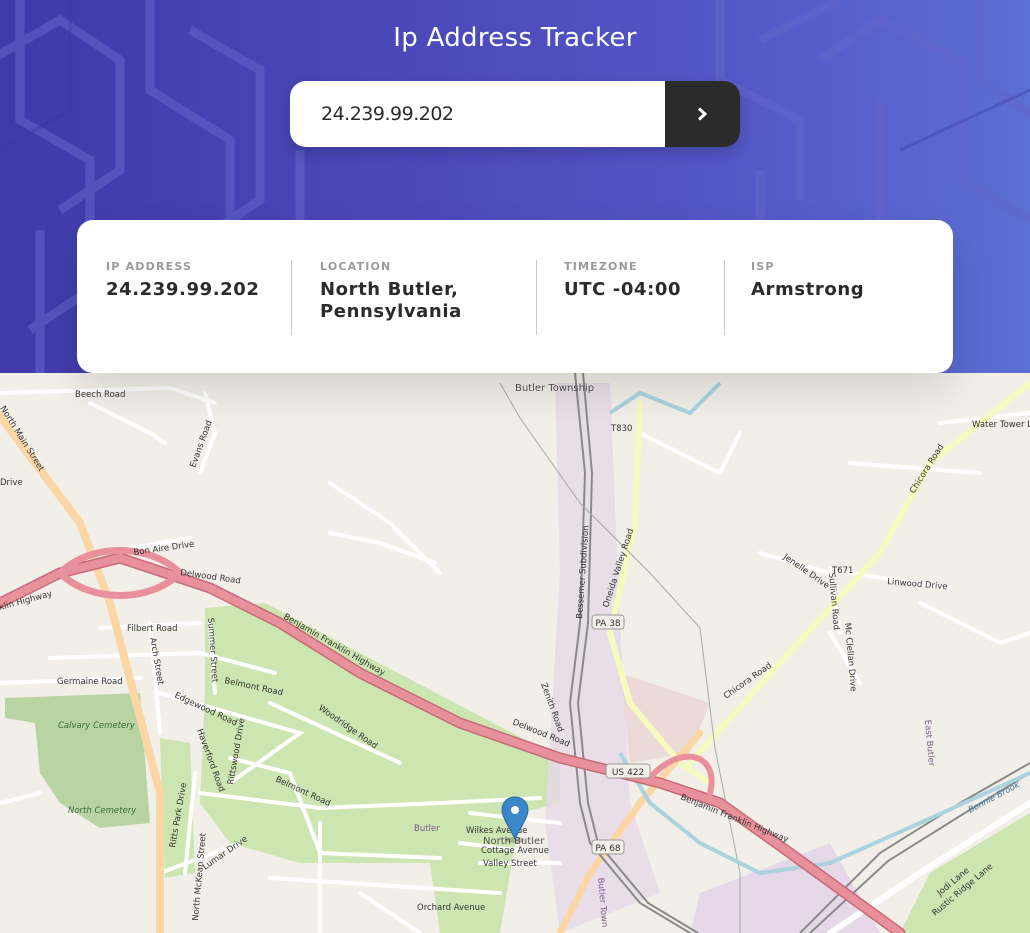  I want to click on chevron-right-icon, so click(702, 114).